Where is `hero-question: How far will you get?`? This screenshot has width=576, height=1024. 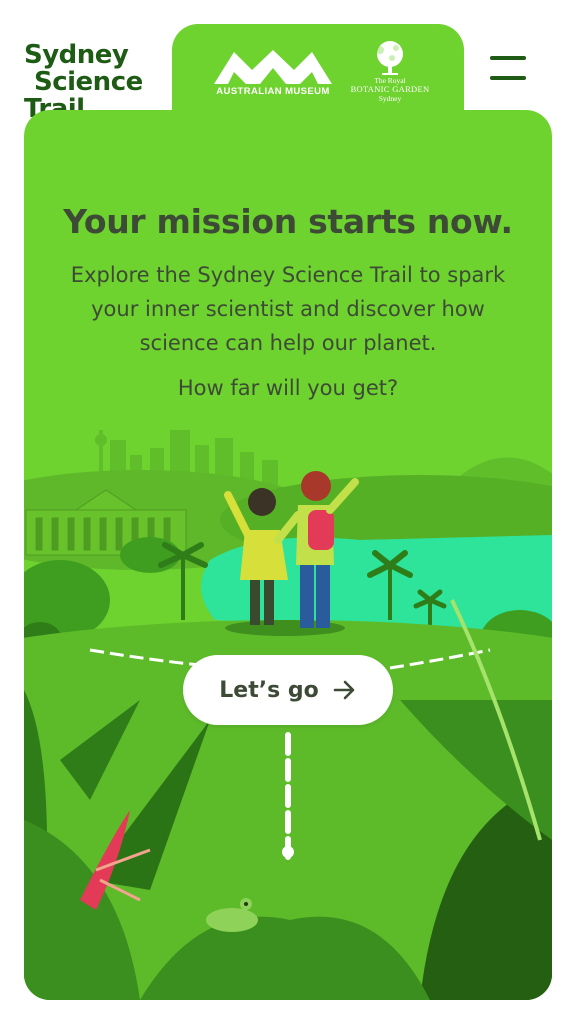
hero-question: How far will you get? is located at coordinates (288, 388).